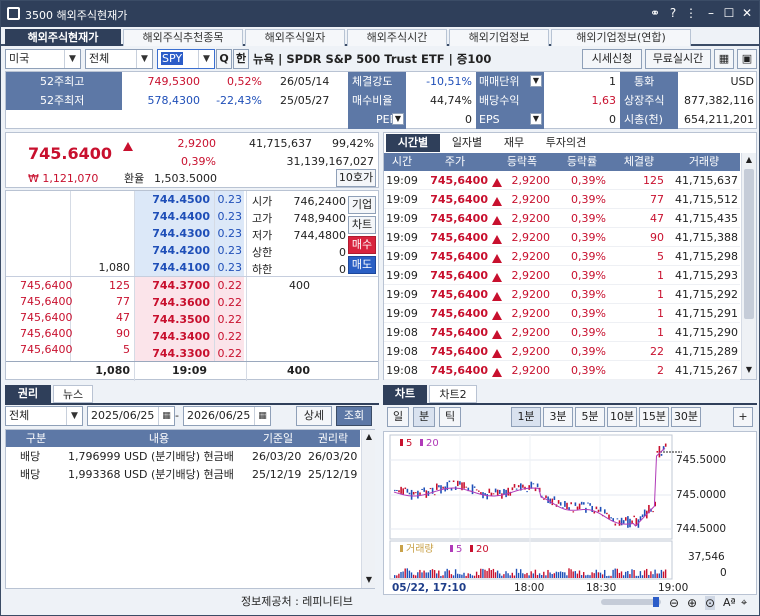 The width and height of the screenshot is (760, 616). I want to click on maximize-icon: ☐, so click(729, 13).